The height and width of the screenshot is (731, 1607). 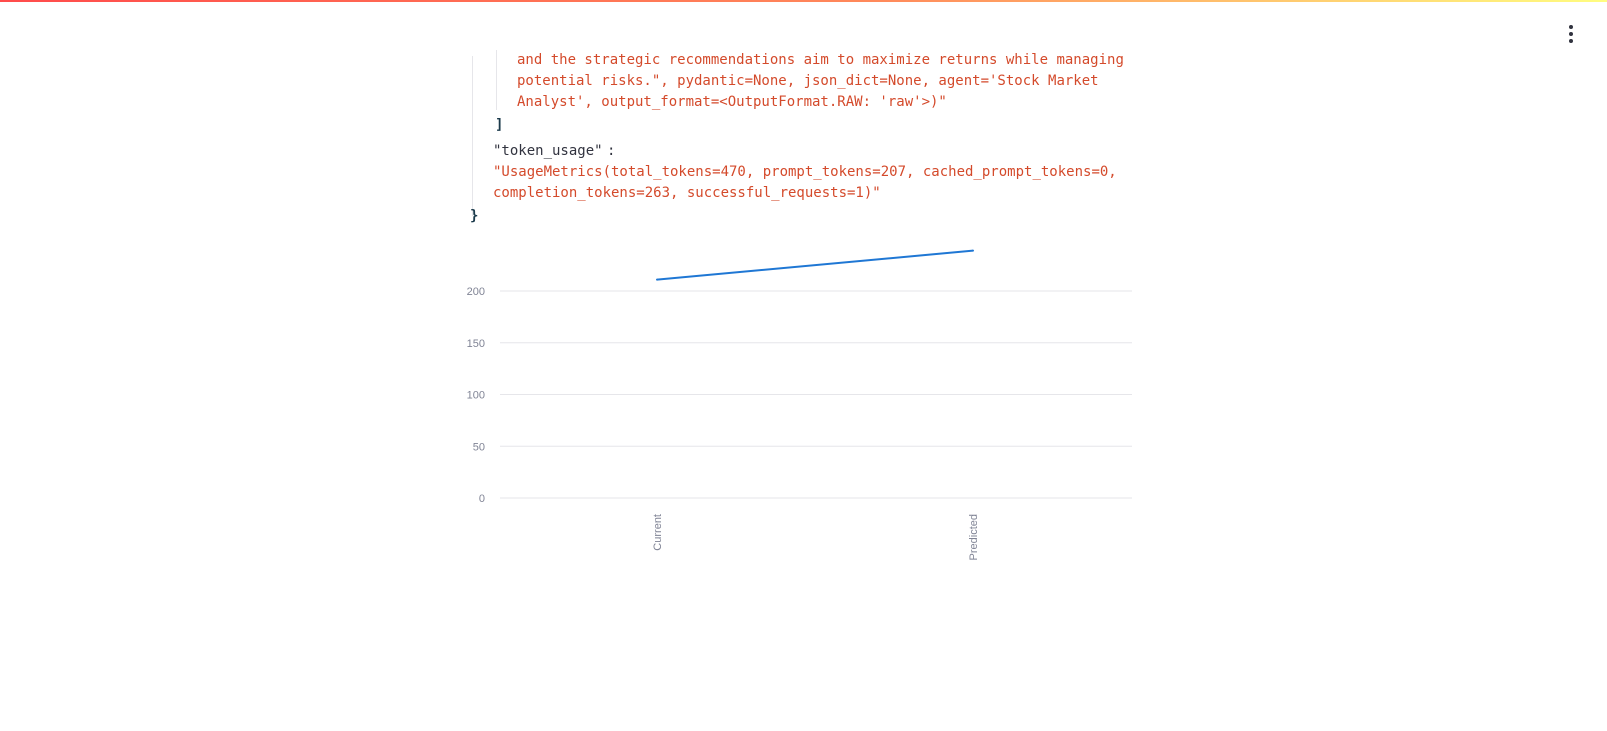 What do you see at coordinates (496, 80) in the screenshot?
I see `json-indent-guide-nested` at bounding box center [496, 80].